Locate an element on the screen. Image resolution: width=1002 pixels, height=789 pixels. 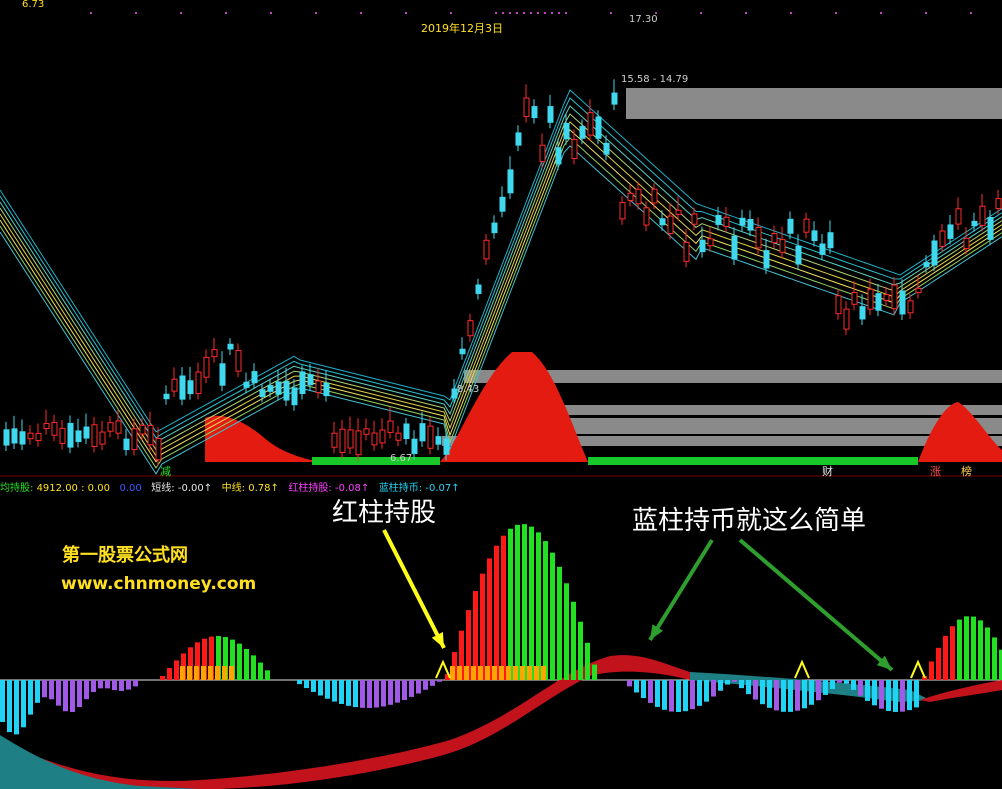
range-price-label: 15.58 - 14.79 is located at coordinates (655, 79).